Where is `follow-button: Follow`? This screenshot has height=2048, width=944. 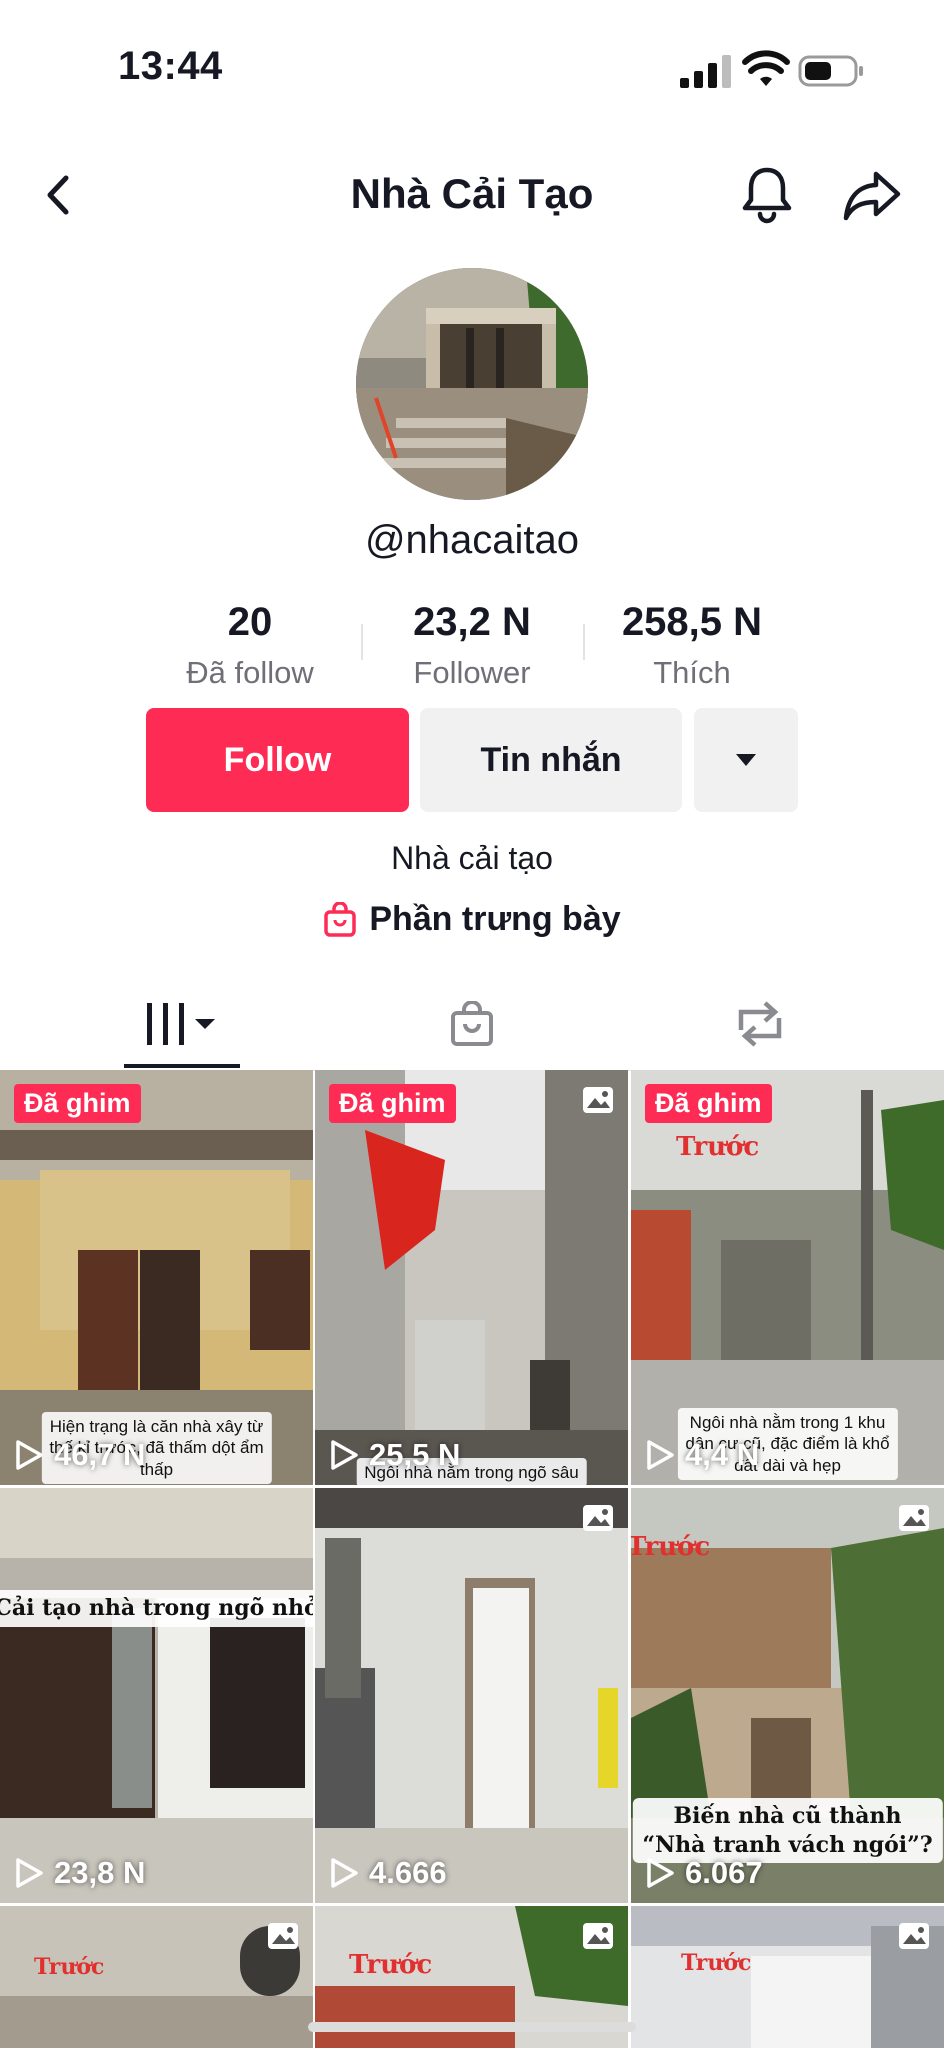 follow-button: Follow is located at coordinates (277, 760).